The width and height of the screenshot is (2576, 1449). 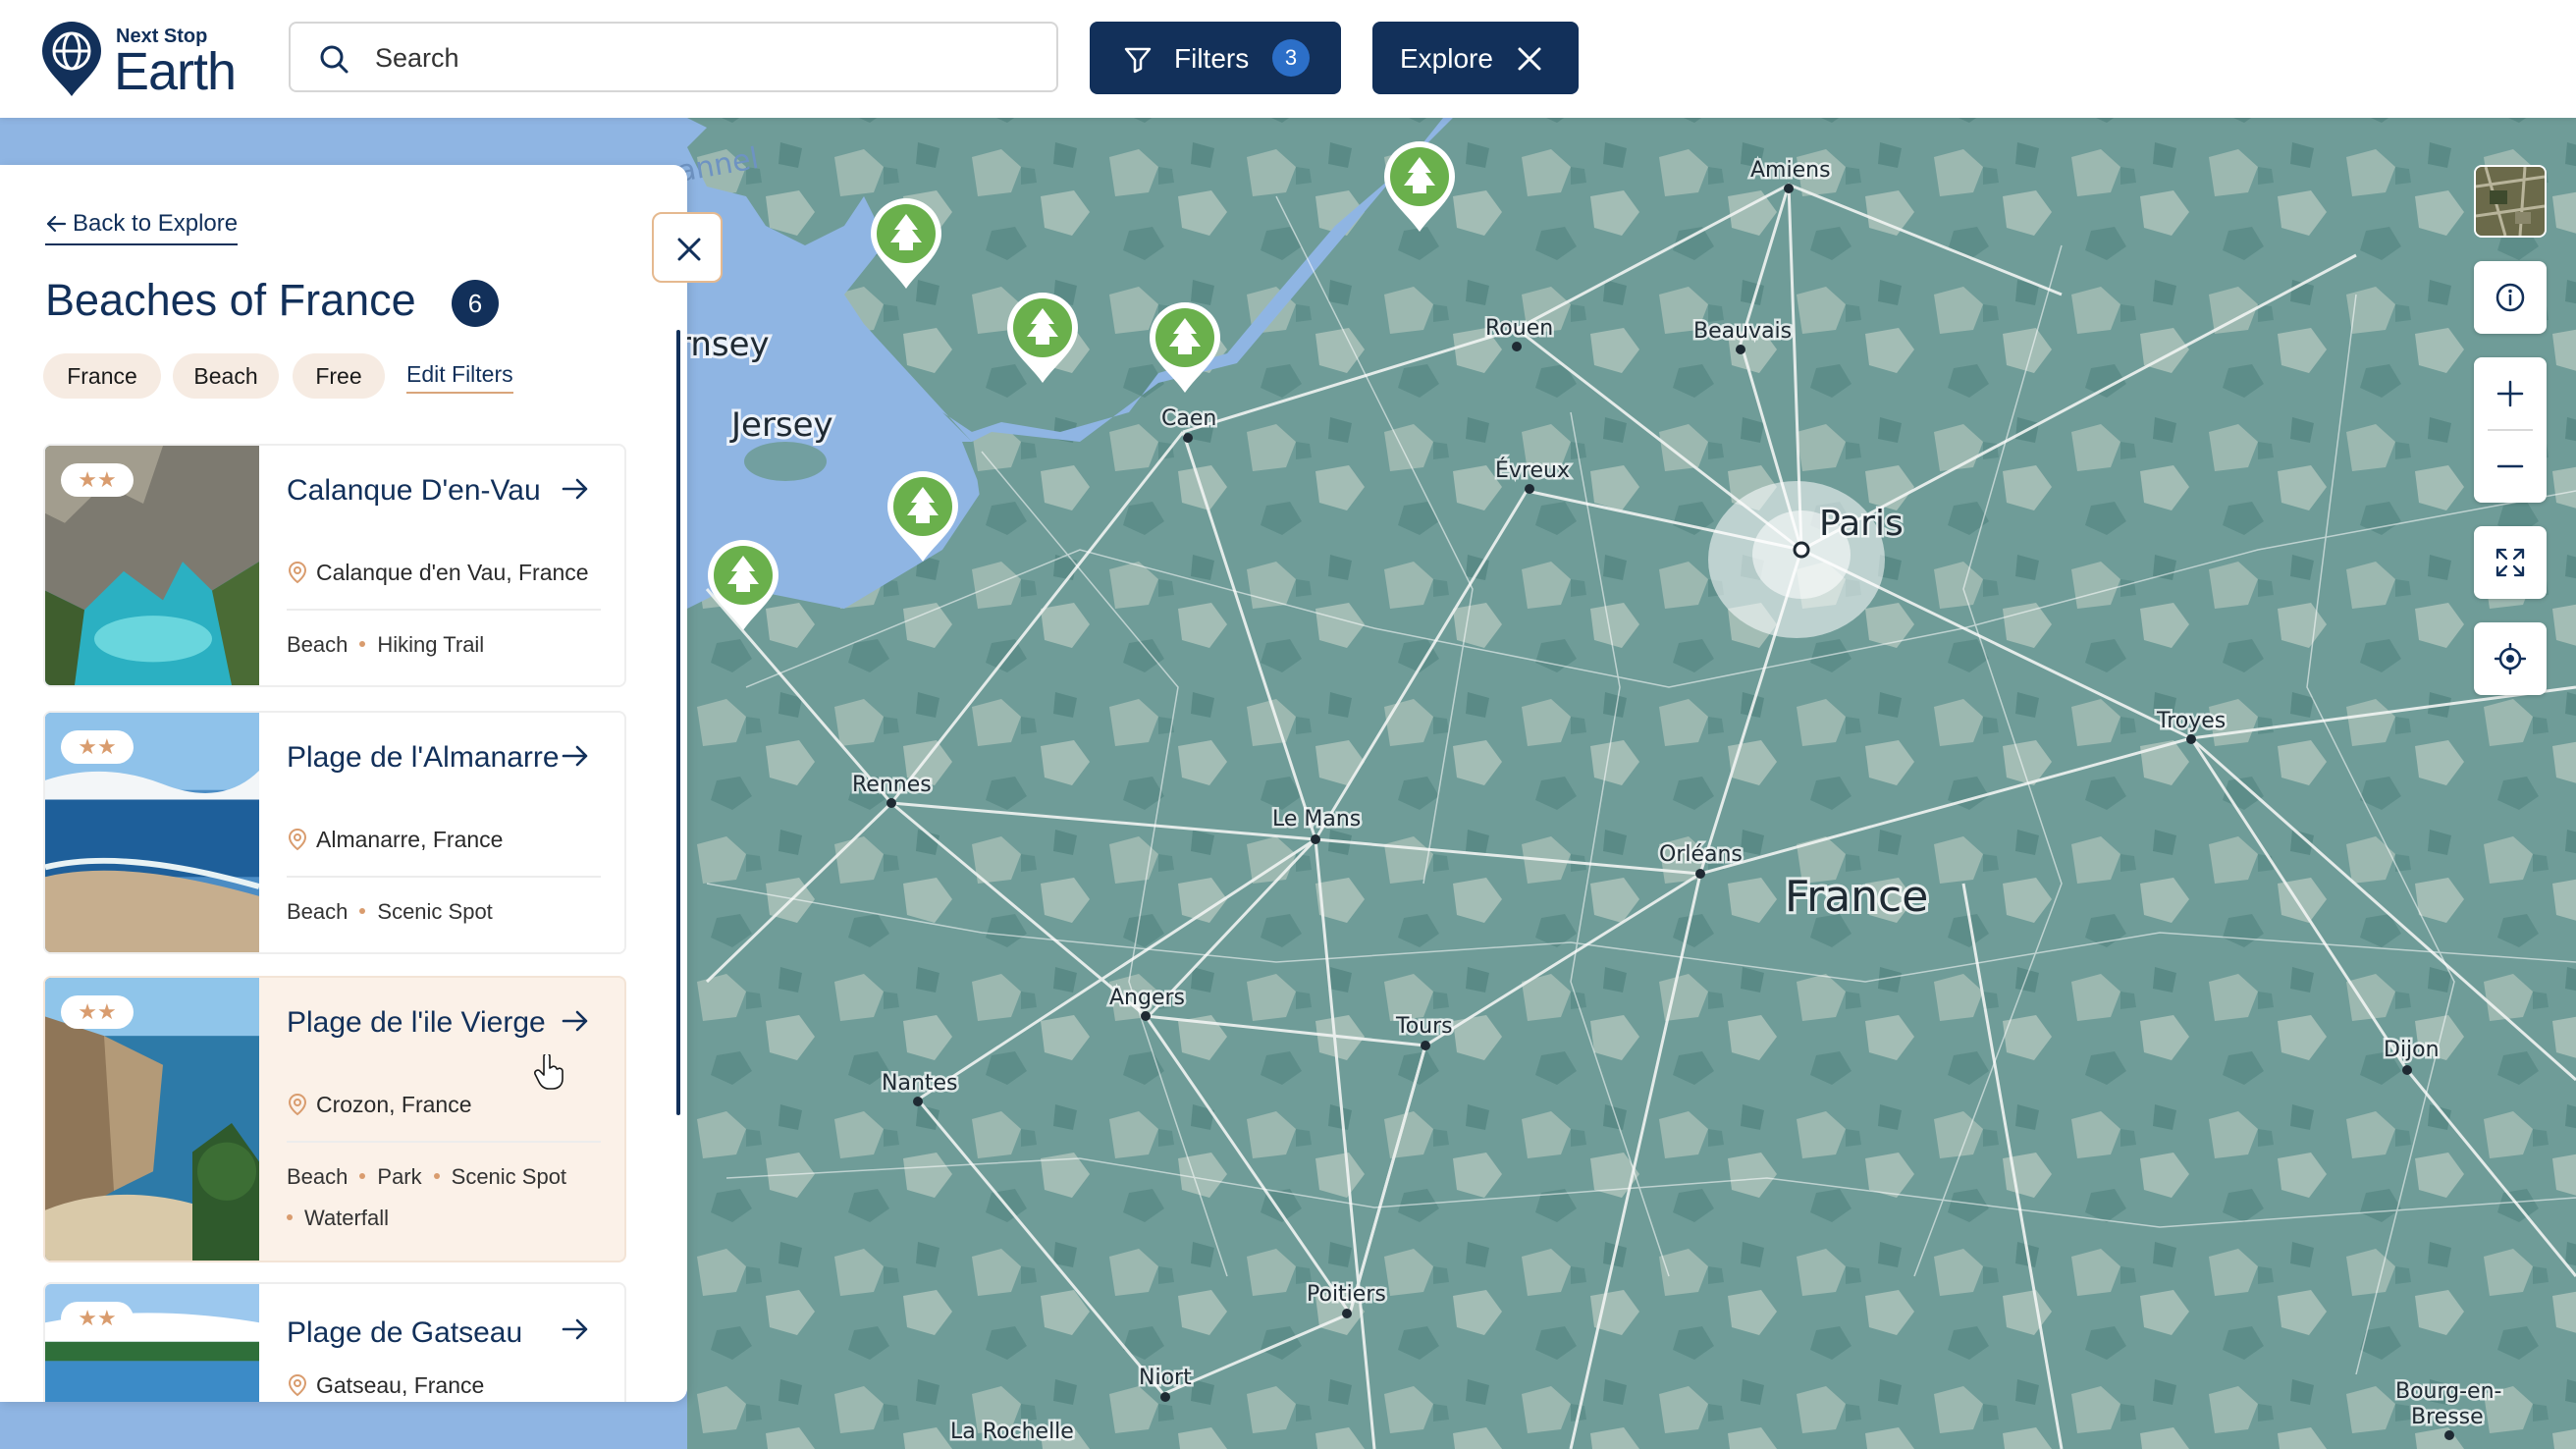 What do you see at coordinates (2412, 1050) in the screenshot?
I see `city-label-dijon: Dijon` at bounding box center [2412, 1050].